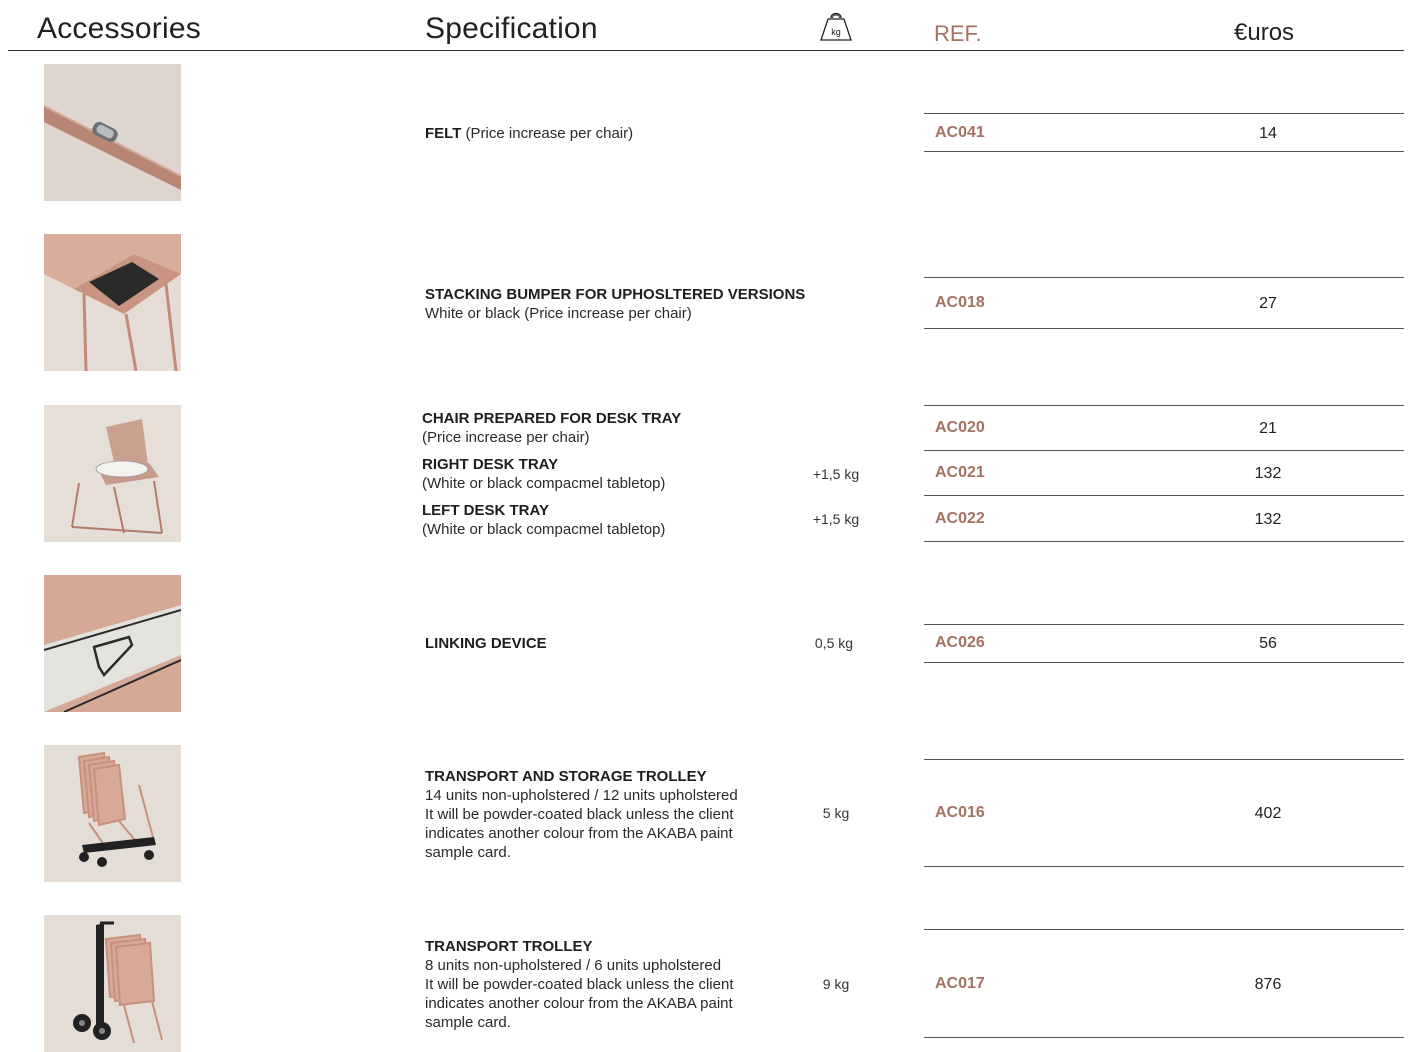 This screenshot has width=1408, height=1052. I want to click on weight-right-desk-tray: +1,5 kg, so click(836, 474).